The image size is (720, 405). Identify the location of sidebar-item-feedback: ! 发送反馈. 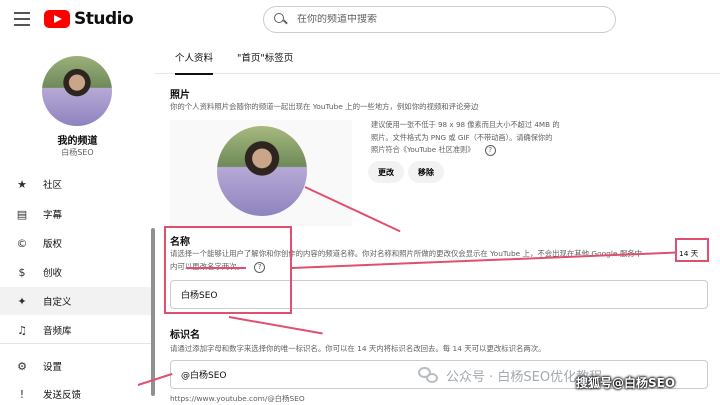
(77, 392).